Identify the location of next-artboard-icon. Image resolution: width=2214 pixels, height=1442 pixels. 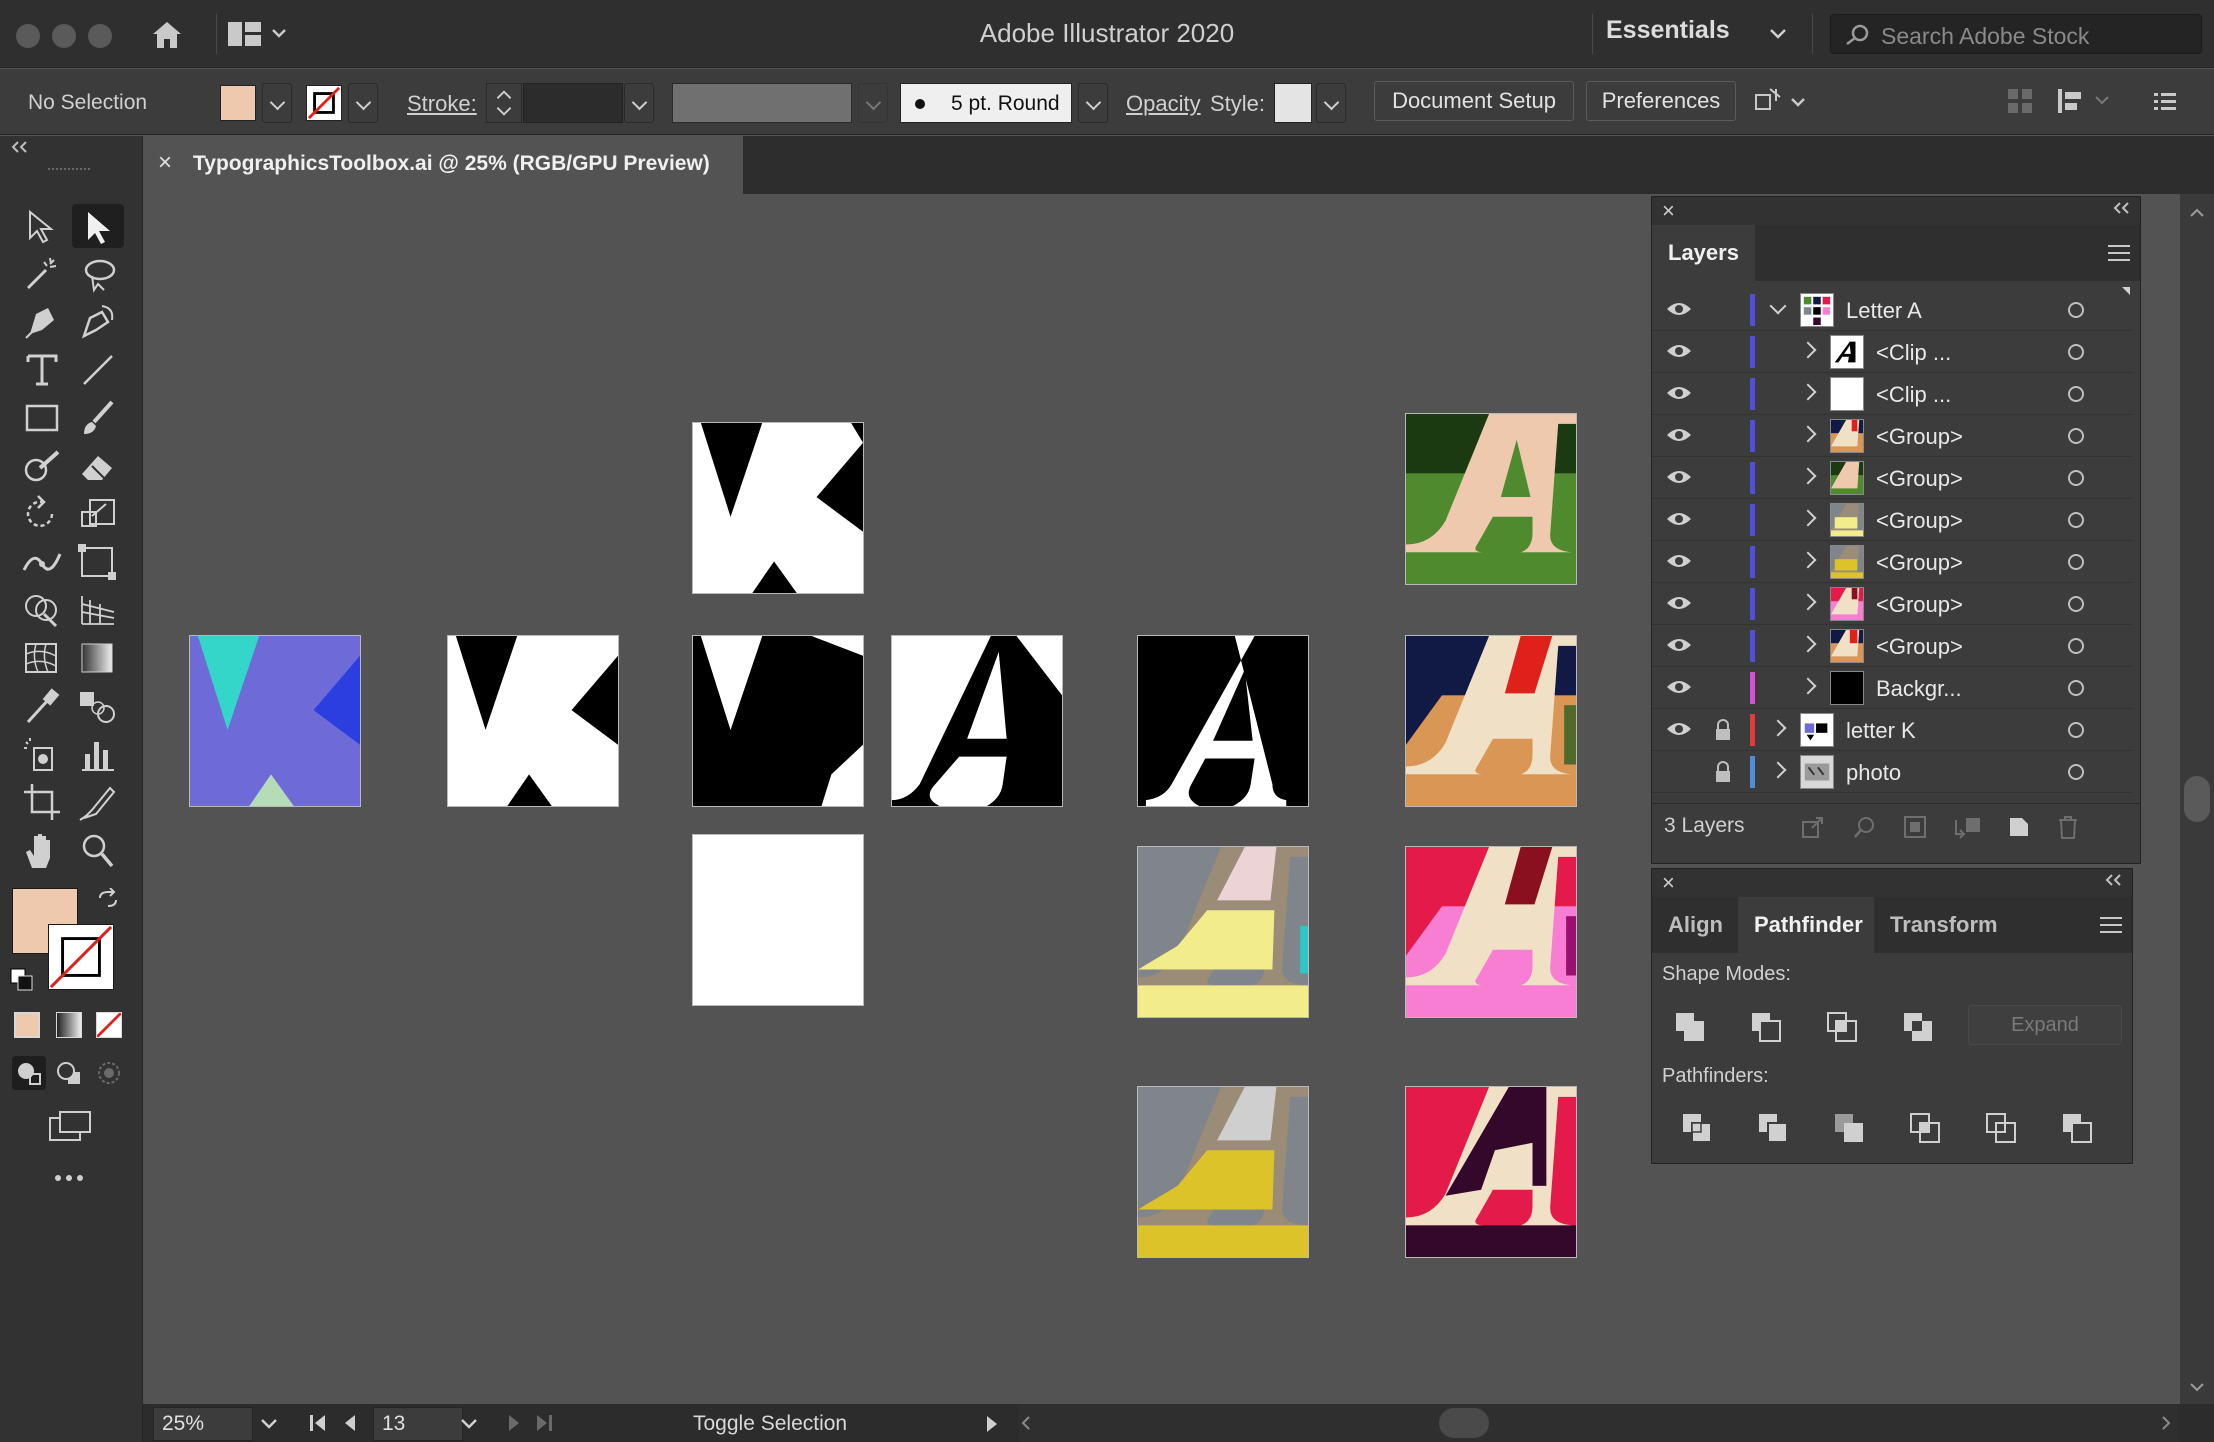
(514, 1423).